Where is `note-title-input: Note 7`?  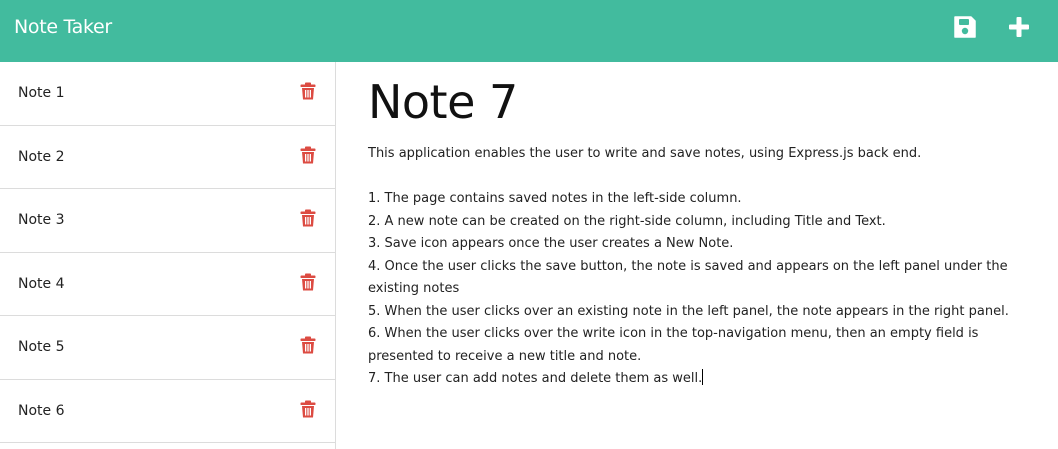 note-title-input: Note 7 is located at coordinates (443, 102).